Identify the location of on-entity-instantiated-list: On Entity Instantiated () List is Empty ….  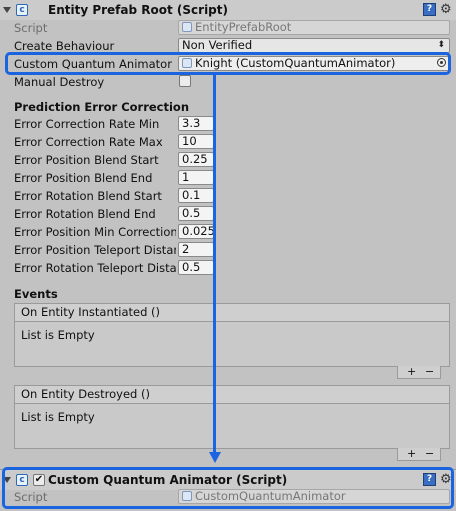
(232, 341).